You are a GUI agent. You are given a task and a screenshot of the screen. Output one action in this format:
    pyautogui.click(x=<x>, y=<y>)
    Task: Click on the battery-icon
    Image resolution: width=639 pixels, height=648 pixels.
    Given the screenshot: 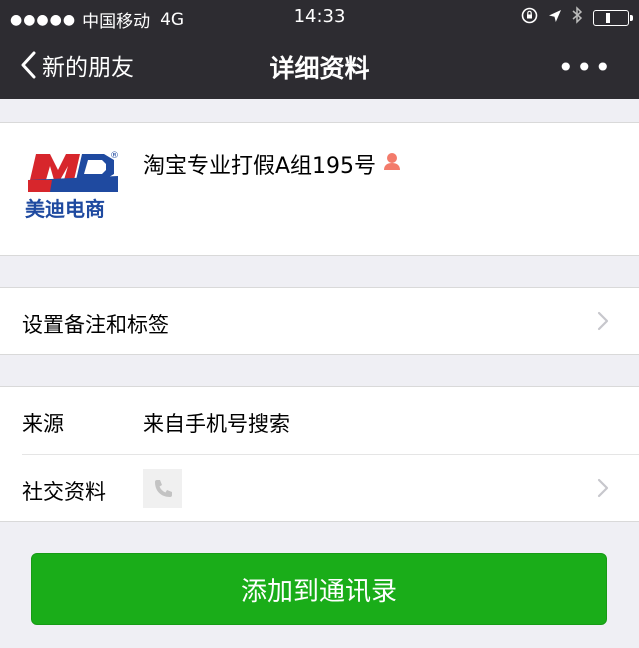 What is the action you would take?
    pyautogui.click(x=613, y=17)
    